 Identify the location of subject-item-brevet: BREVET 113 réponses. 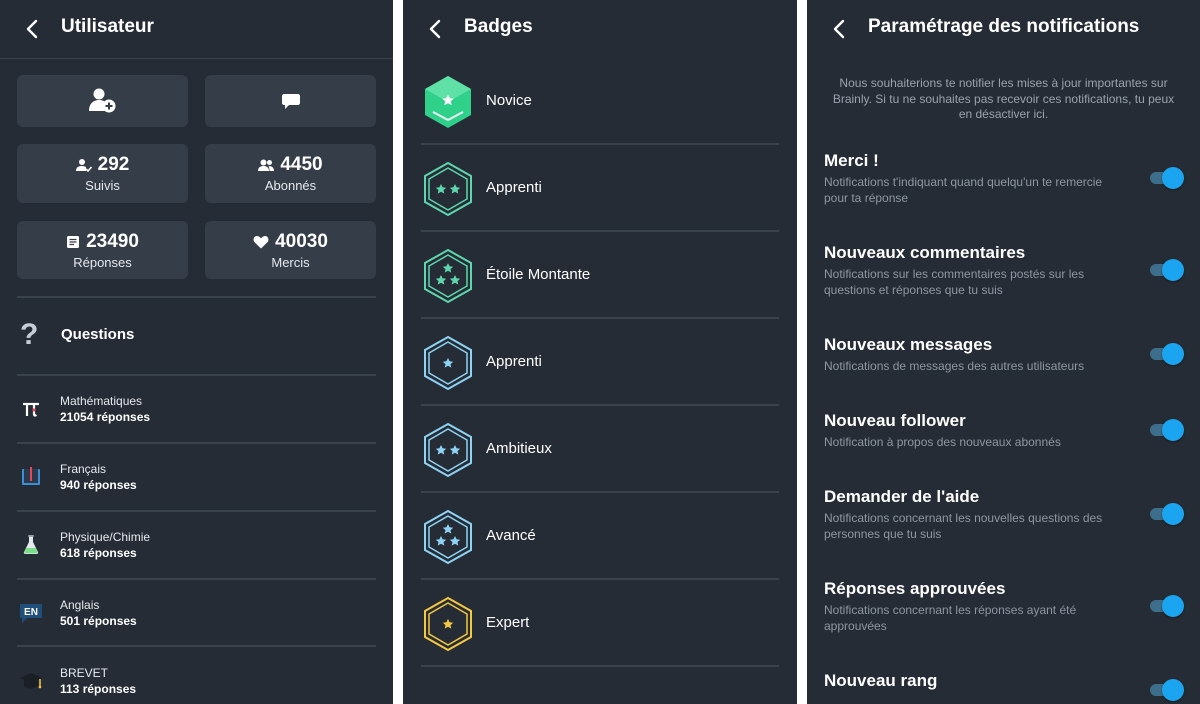
(196, 676).